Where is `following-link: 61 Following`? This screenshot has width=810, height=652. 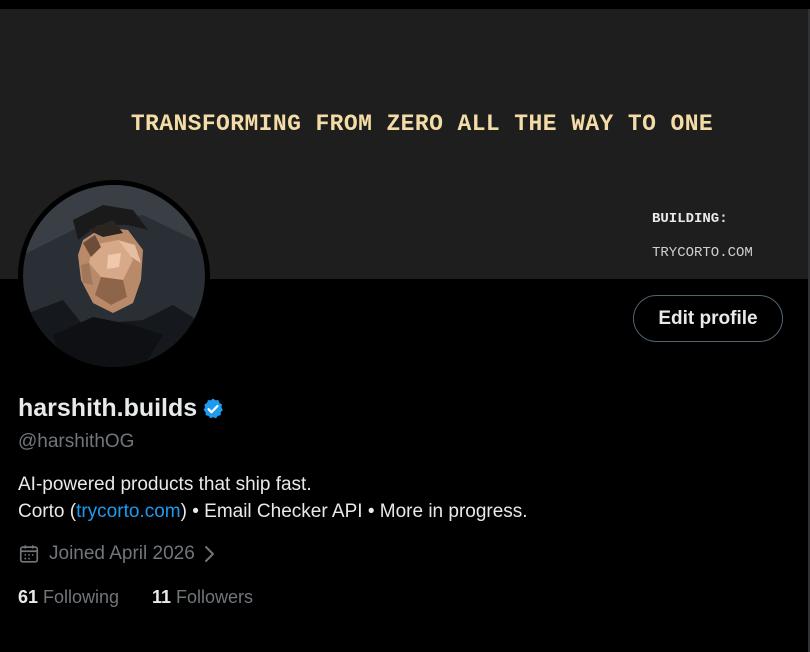
following-link: 61 Following is located at coordinates (68, 597).